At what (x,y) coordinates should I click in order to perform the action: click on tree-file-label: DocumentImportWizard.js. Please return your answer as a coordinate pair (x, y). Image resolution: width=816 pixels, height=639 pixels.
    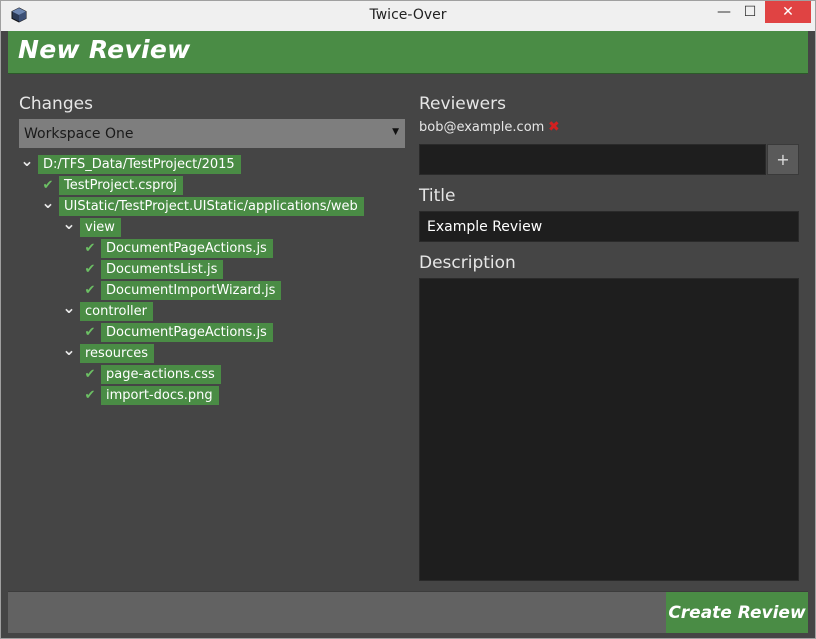
    Looking at the image, I should click on (191, 290).